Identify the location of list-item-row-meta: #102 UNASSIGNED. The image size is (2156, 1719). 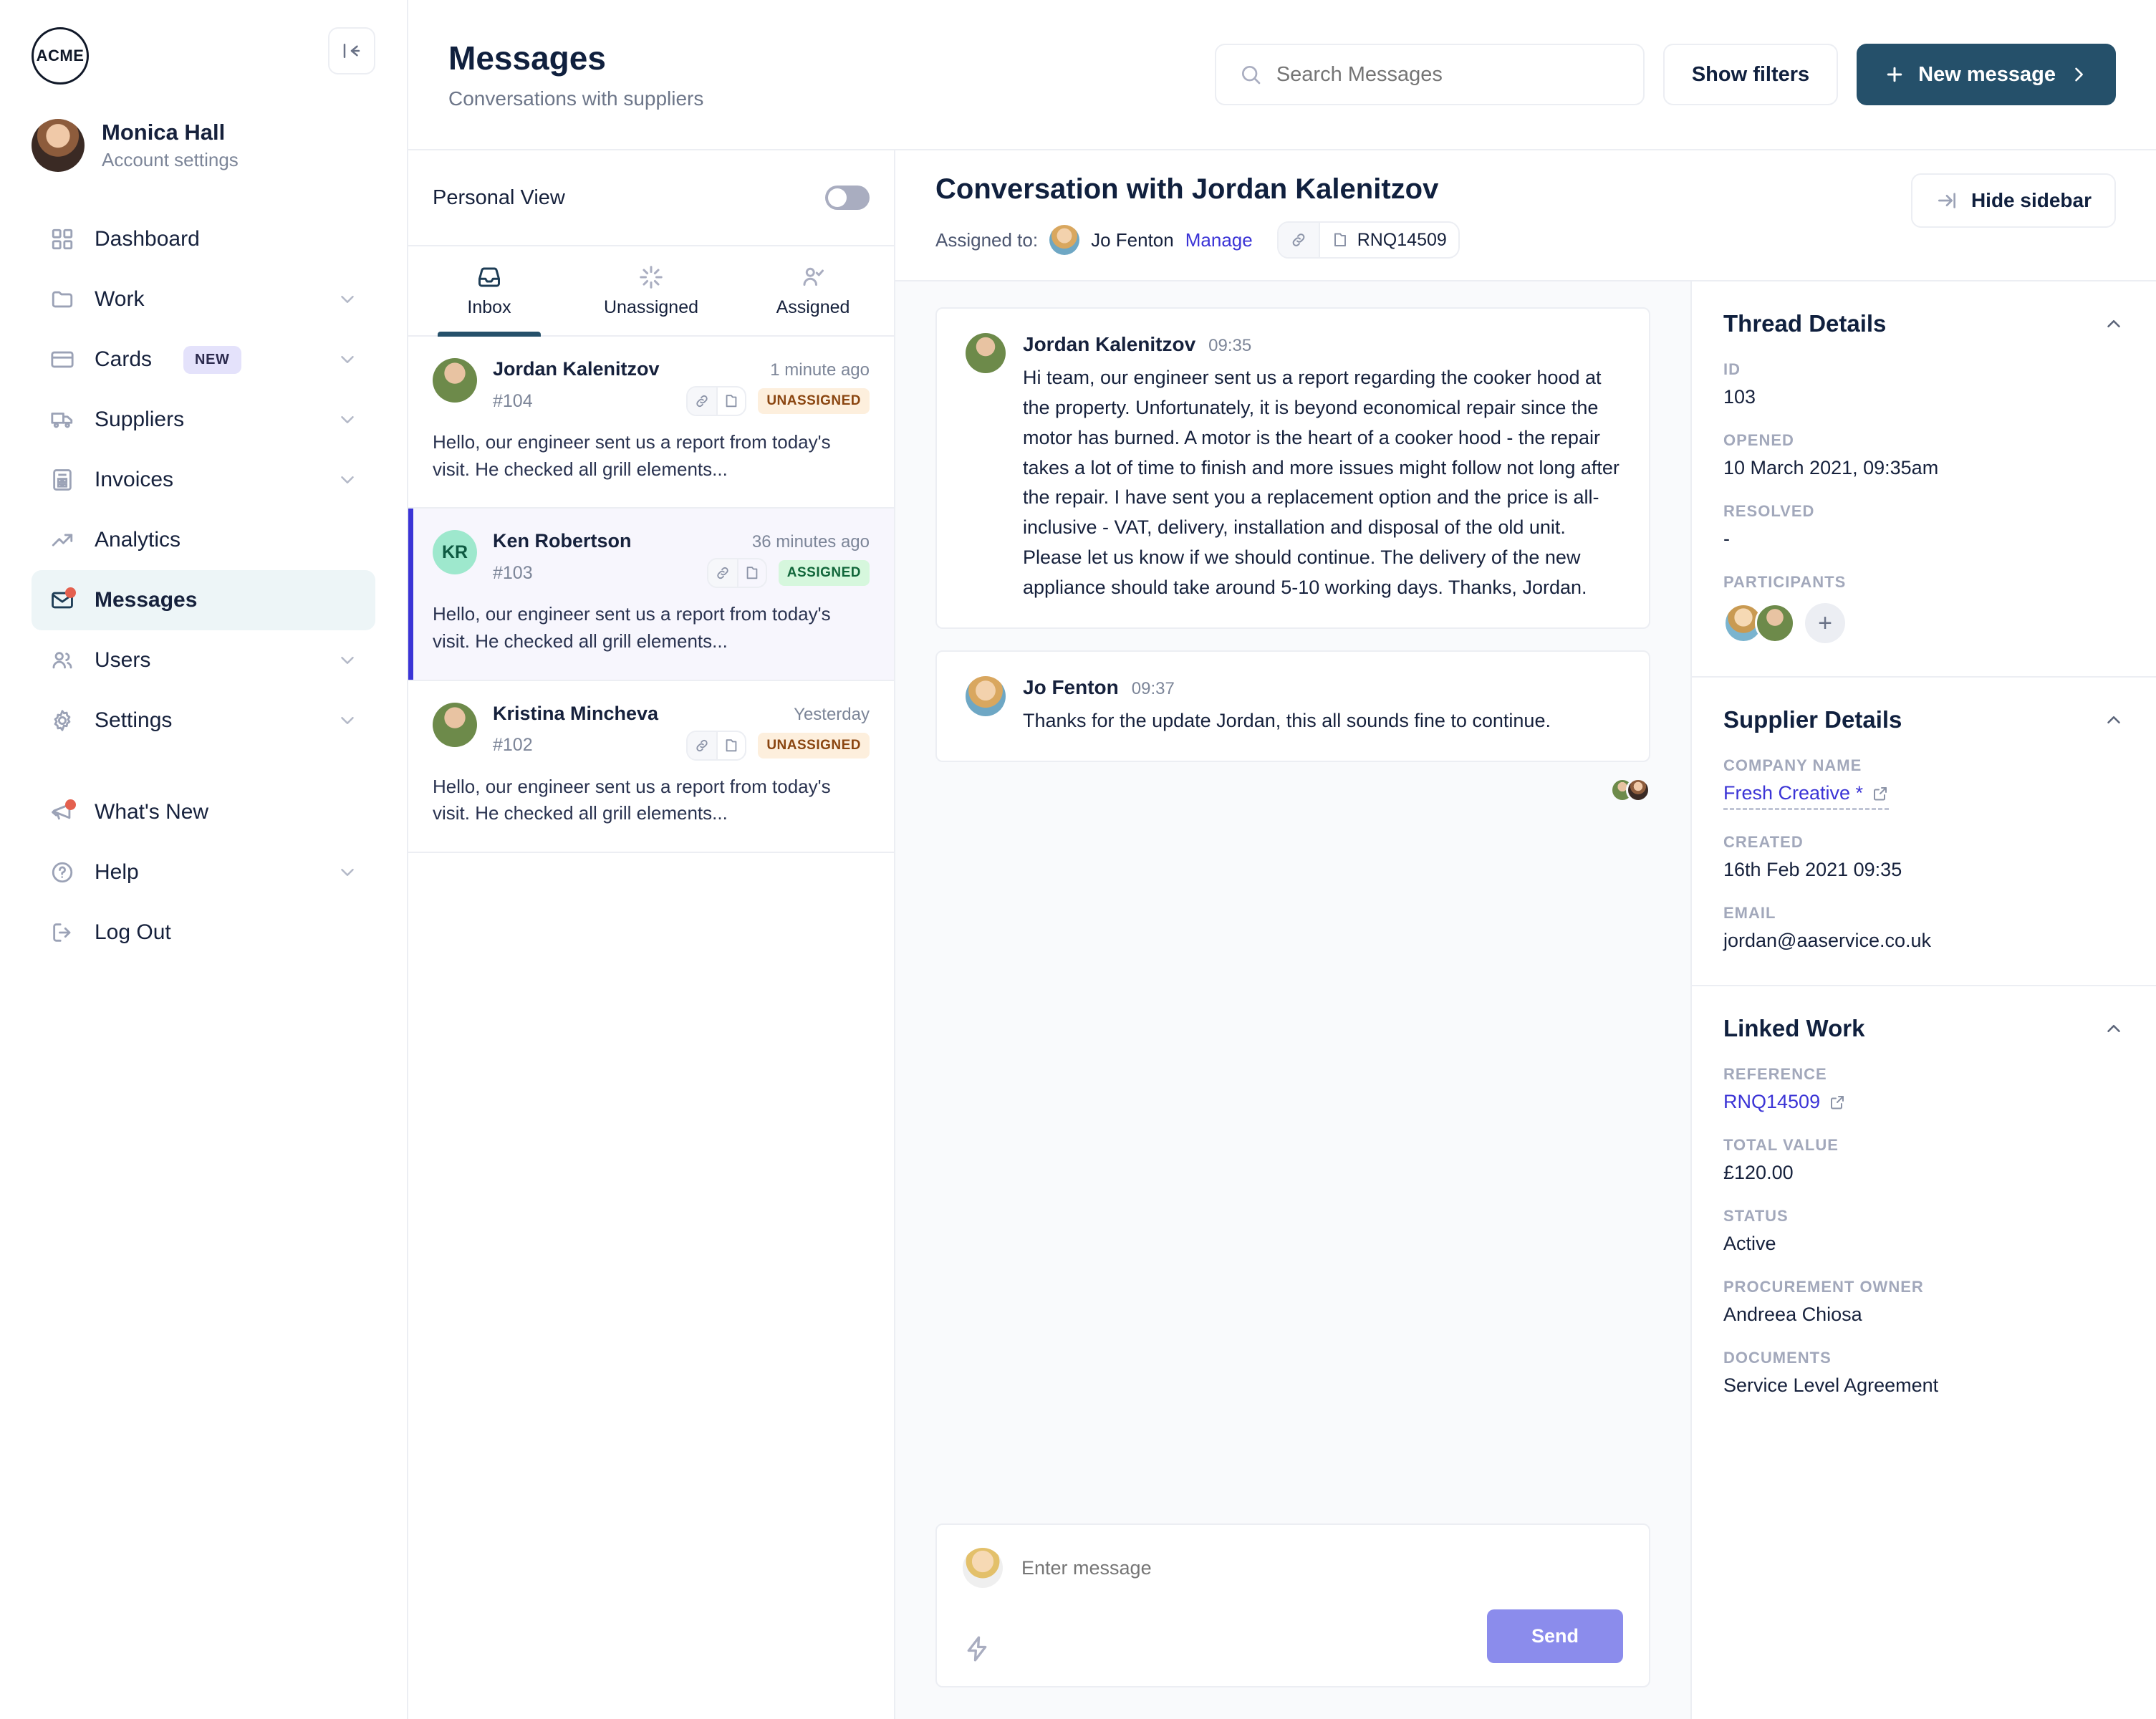
(681, 746).